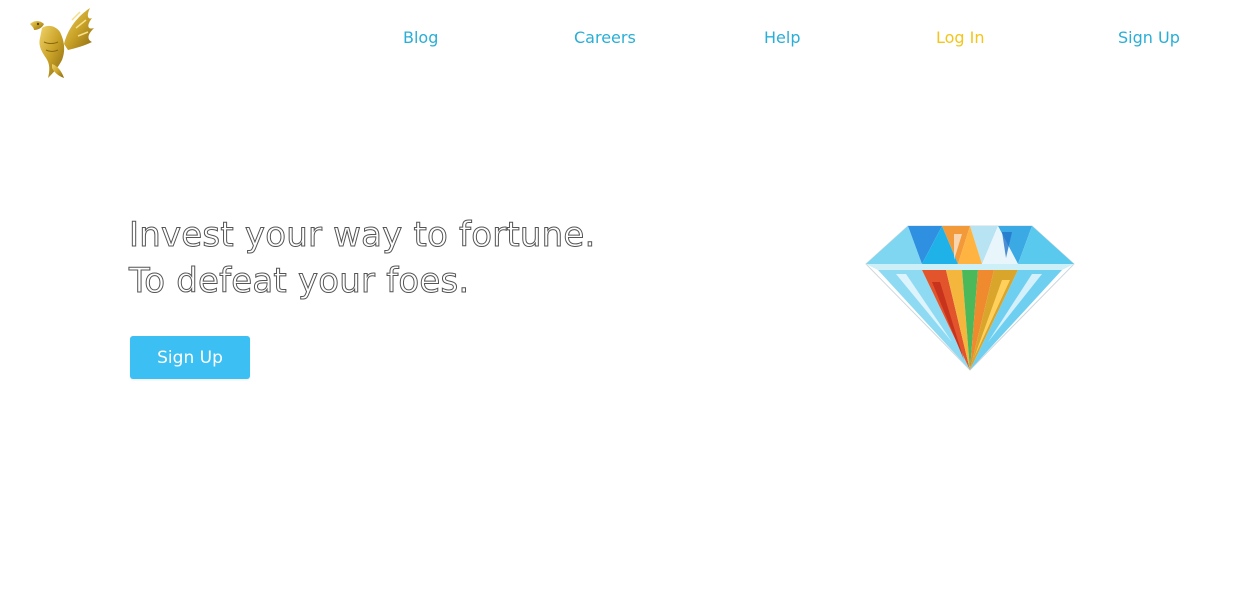 The height and width of the screenshot is (590, 1240). I want to click on nav-signup-link: Sign Up, so click(1149, 37).